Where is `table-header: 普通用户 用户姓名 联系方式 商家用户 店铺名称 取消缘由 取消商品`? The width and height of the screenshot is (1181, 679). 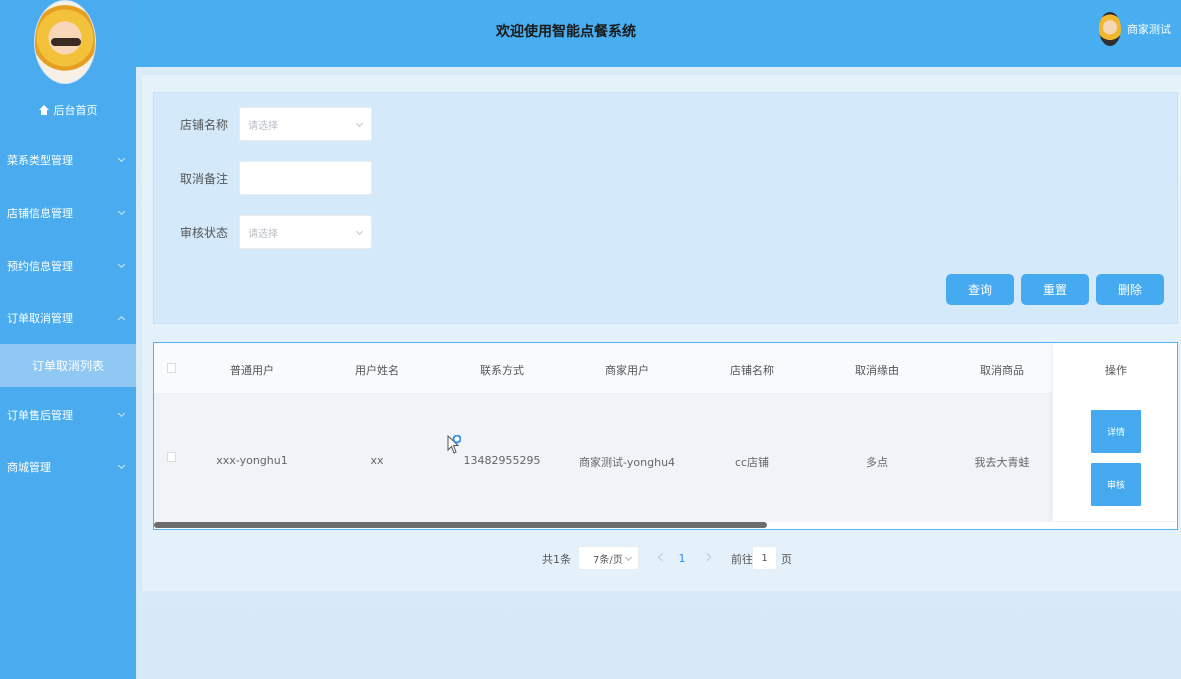 table-header: 普通用户 用户姓名 联系方式 商家用户 店铺名称 取消缘由 取消商品 is located at coordinates (665, 368).